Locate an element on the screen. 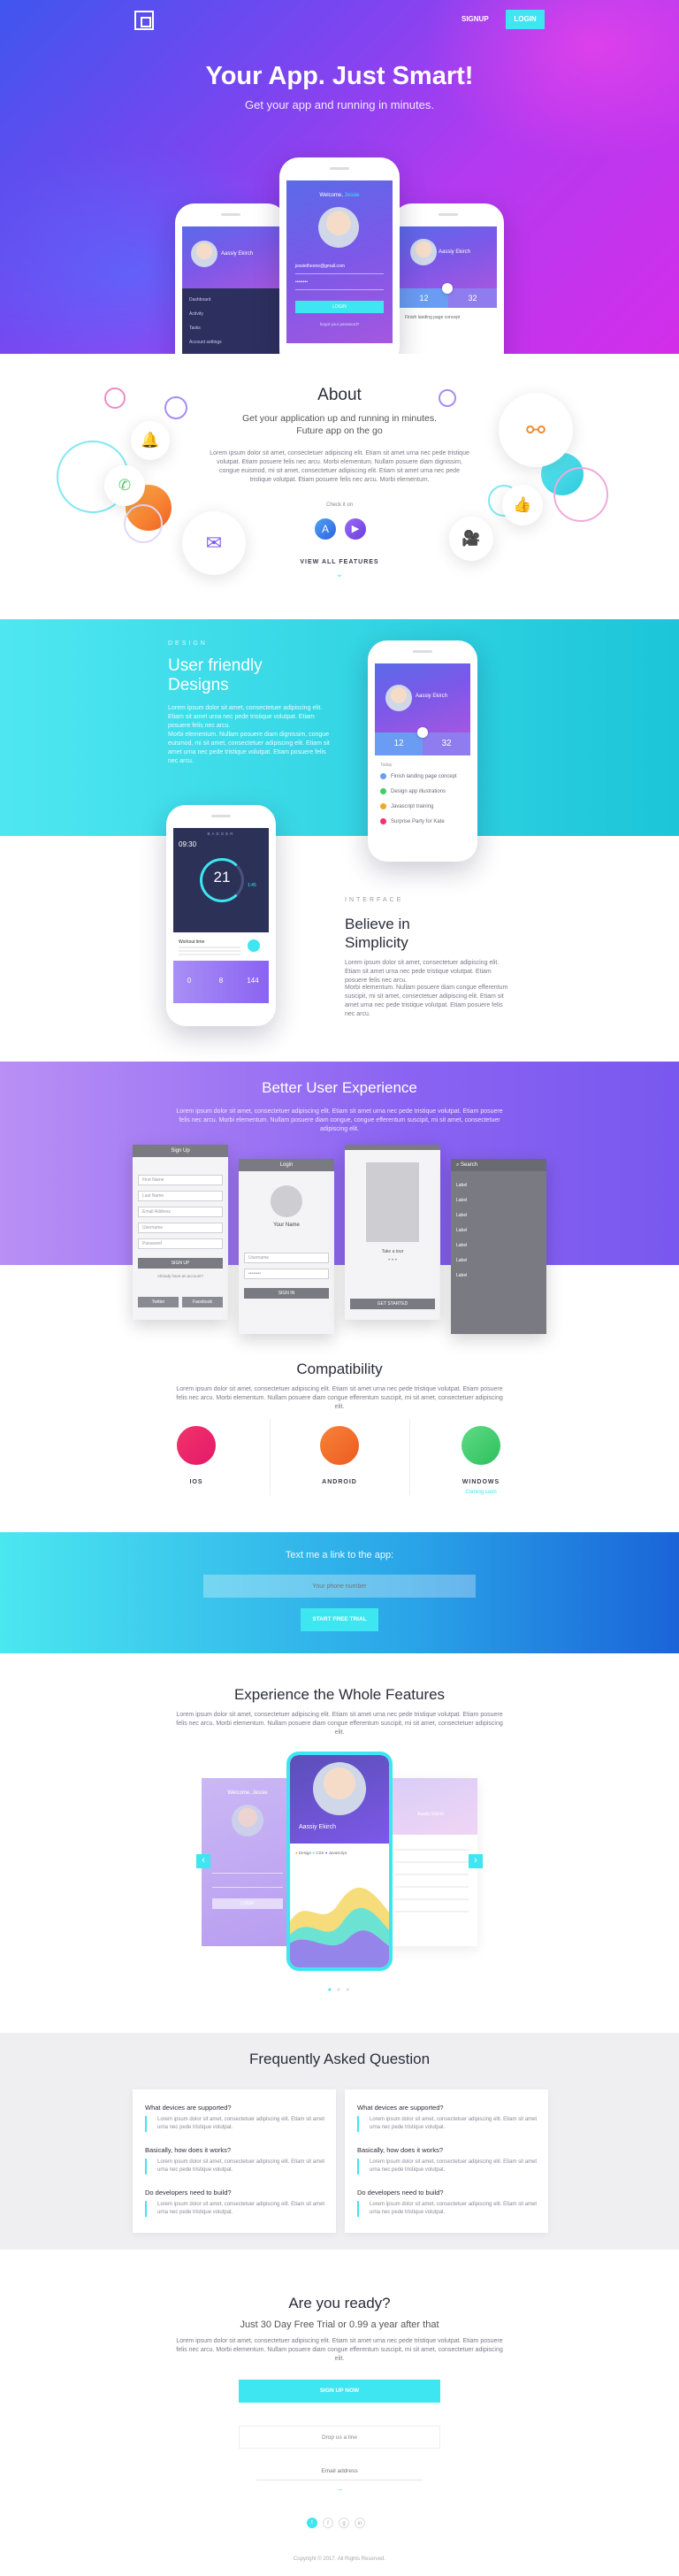 The width and height of the screenshot is (679, 2576). decor-circle is located at coordinates (580, 494).